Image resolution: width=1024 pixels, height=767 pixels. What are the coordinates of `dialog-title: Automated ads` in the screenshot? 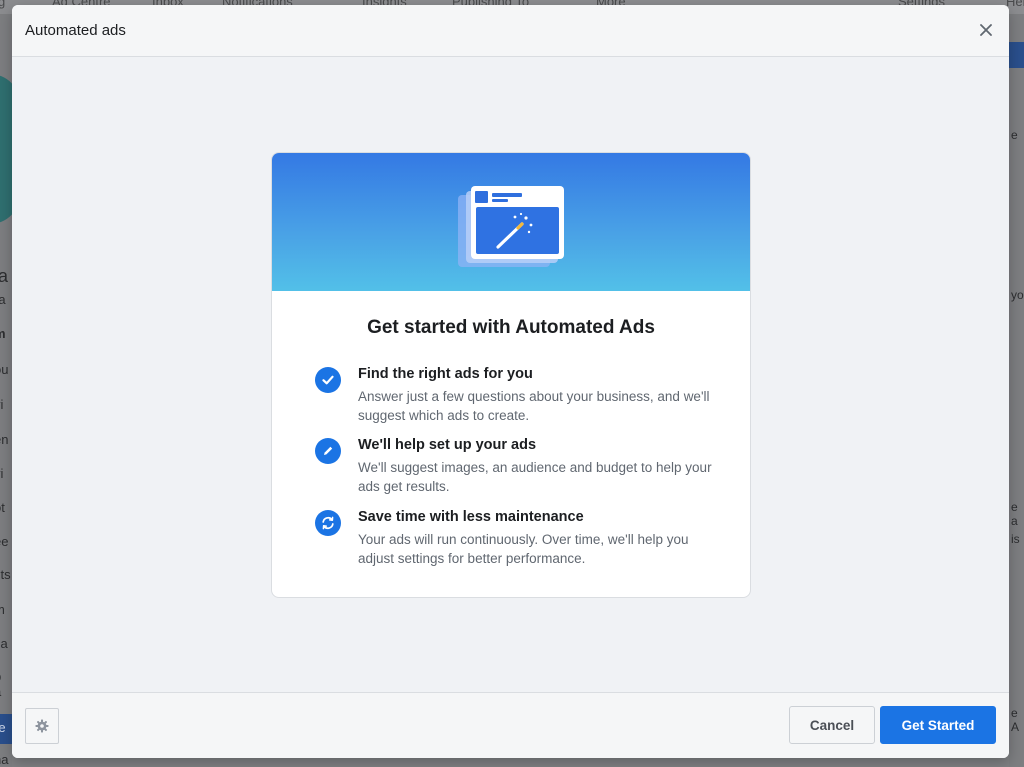 It's located at (75, 30).